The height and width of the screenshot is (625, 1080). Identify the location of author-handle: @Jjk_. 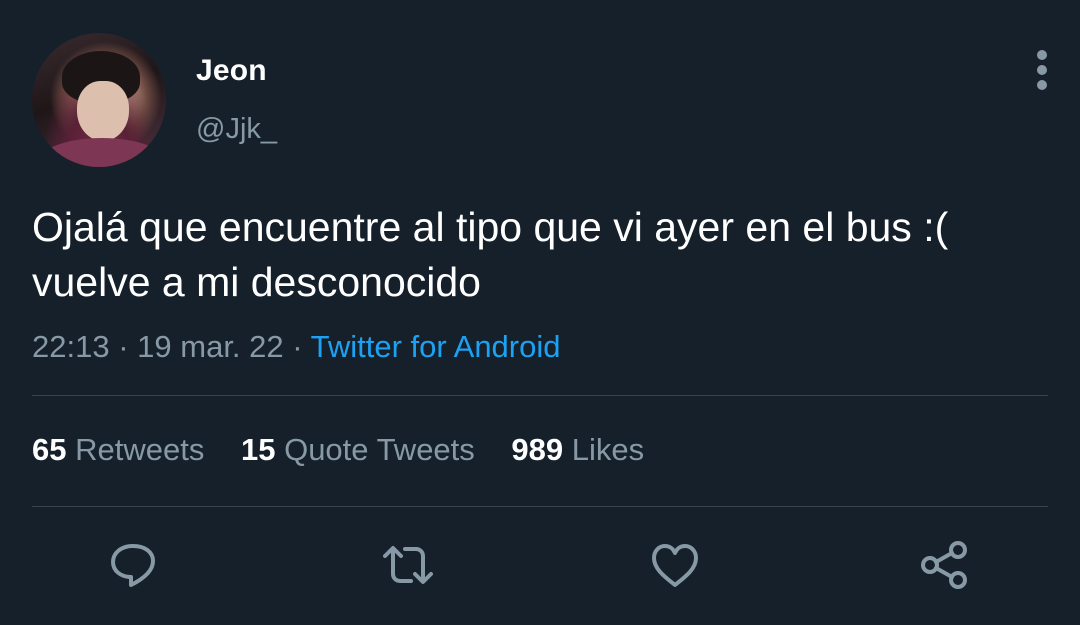
(236, 129).